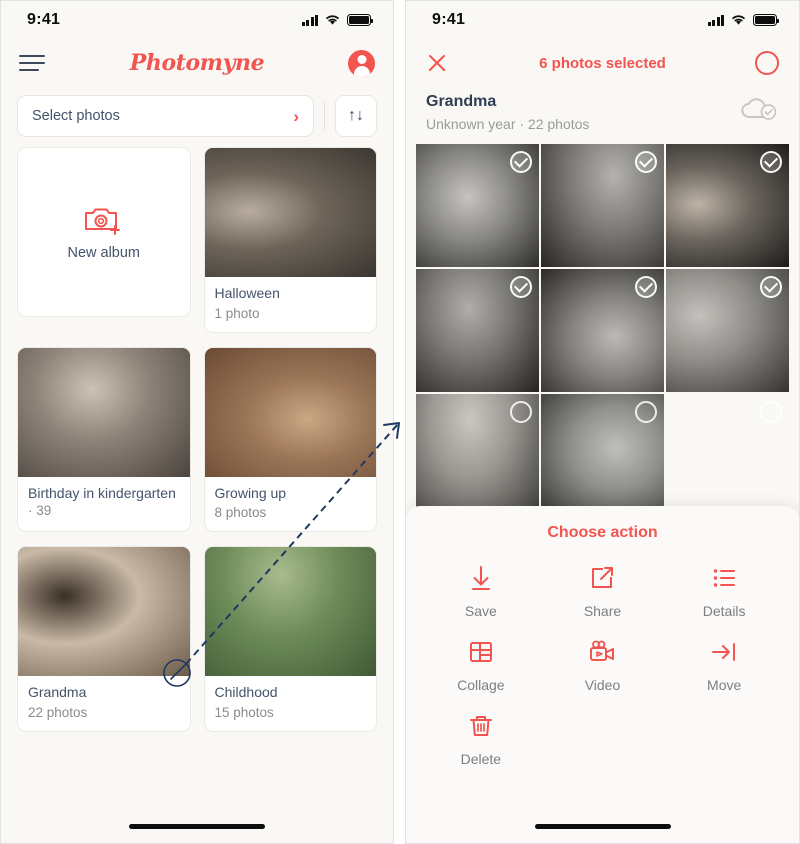  Describe the element at coordinates (724, 578) in the screenshot. I see `details-list-icon` at that location.